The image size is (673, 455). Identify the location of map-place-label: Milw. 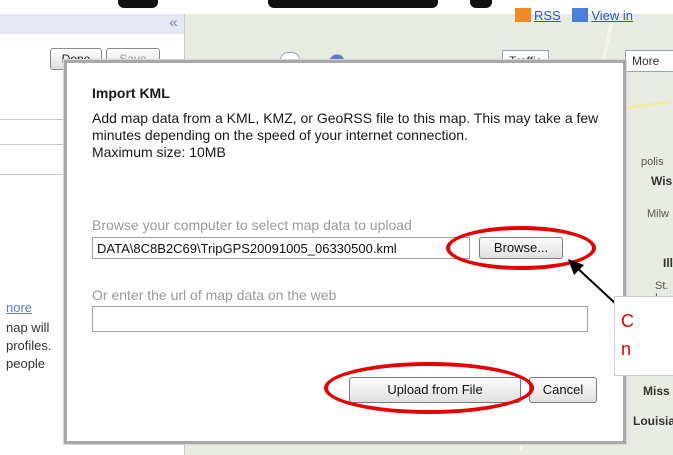
(658, 214).